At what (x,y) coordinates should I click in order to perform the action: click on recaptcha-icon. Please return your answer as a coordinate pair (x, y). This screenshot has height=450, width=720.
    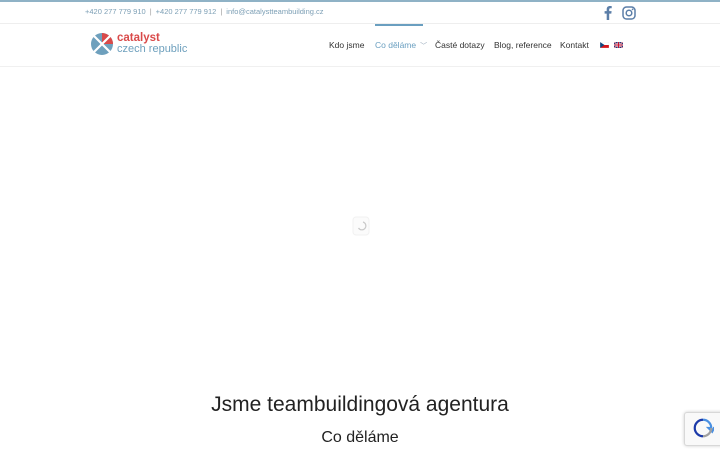
    Looking at the image, I should click on (703, 428).